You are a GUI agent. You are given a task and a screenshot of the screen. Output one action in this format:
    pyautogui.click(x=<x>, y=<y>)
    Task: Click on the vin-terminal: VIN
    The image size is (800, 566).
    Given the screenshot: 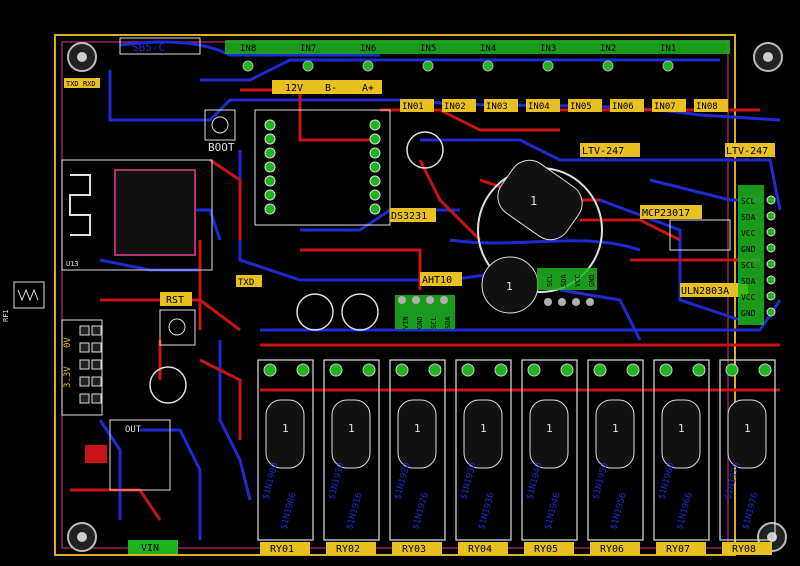 What is the action you would take?
    pyautogui.click(x=153, y=547)
    